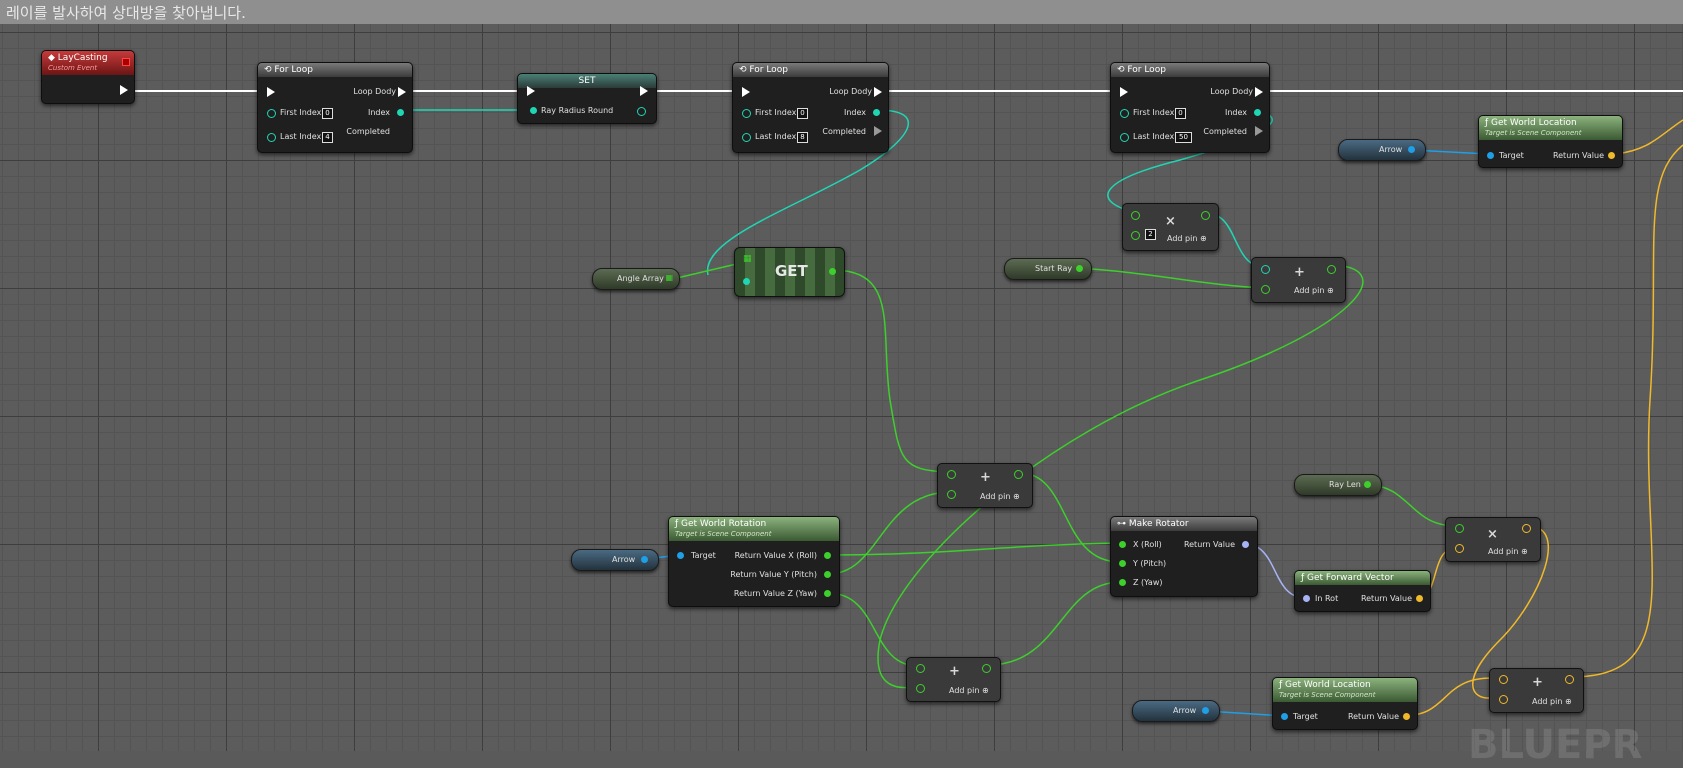  Describe the element at coordinates (1183, 137) in the screenshot. I see `last-index-value: 50` at that location.